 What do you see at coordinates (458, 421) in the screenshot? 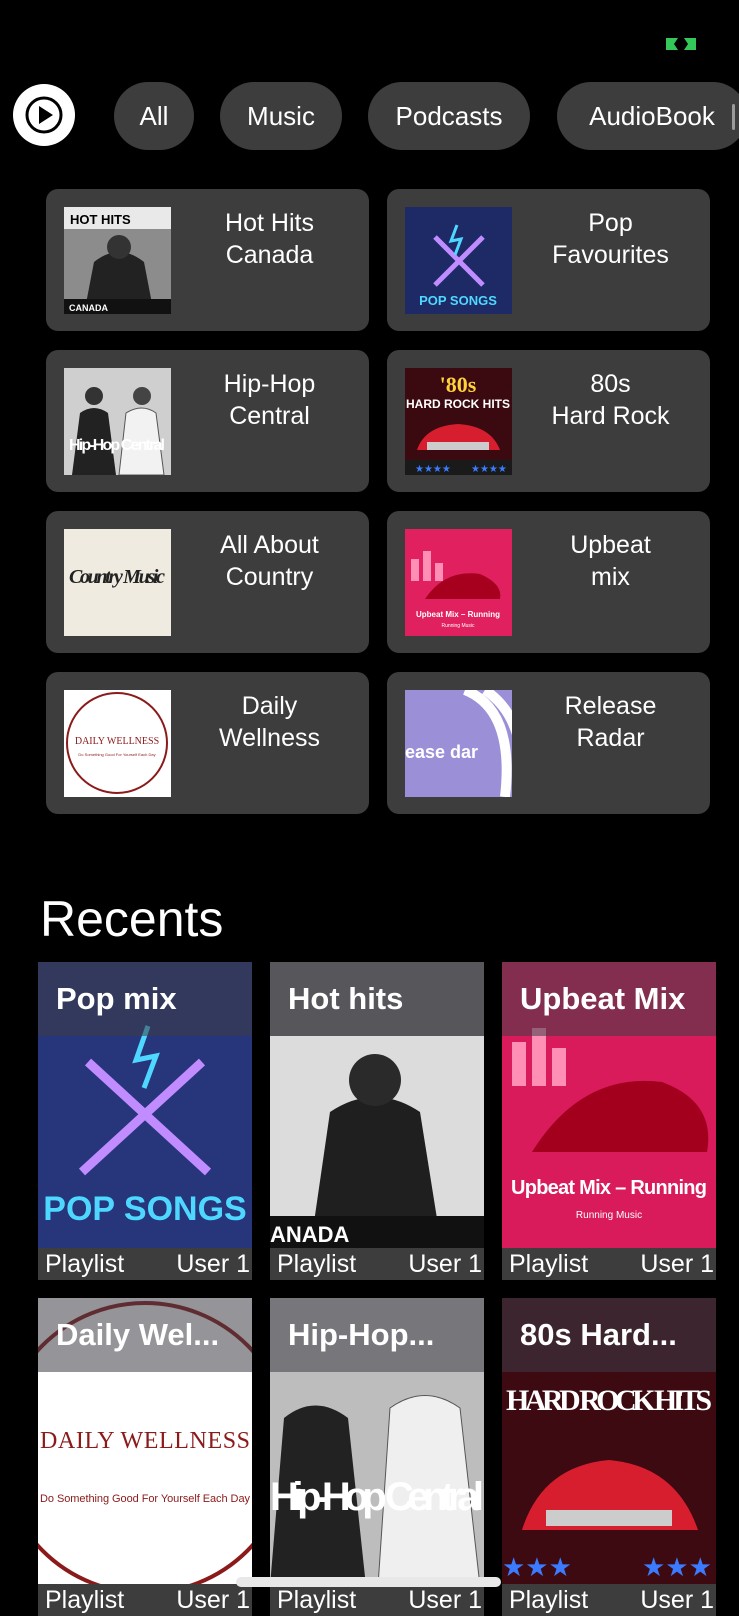
I see `playlist-cover: '80s HARD ROCK HITS ★★★★ ★★★★` at bounding box center [458, 421].